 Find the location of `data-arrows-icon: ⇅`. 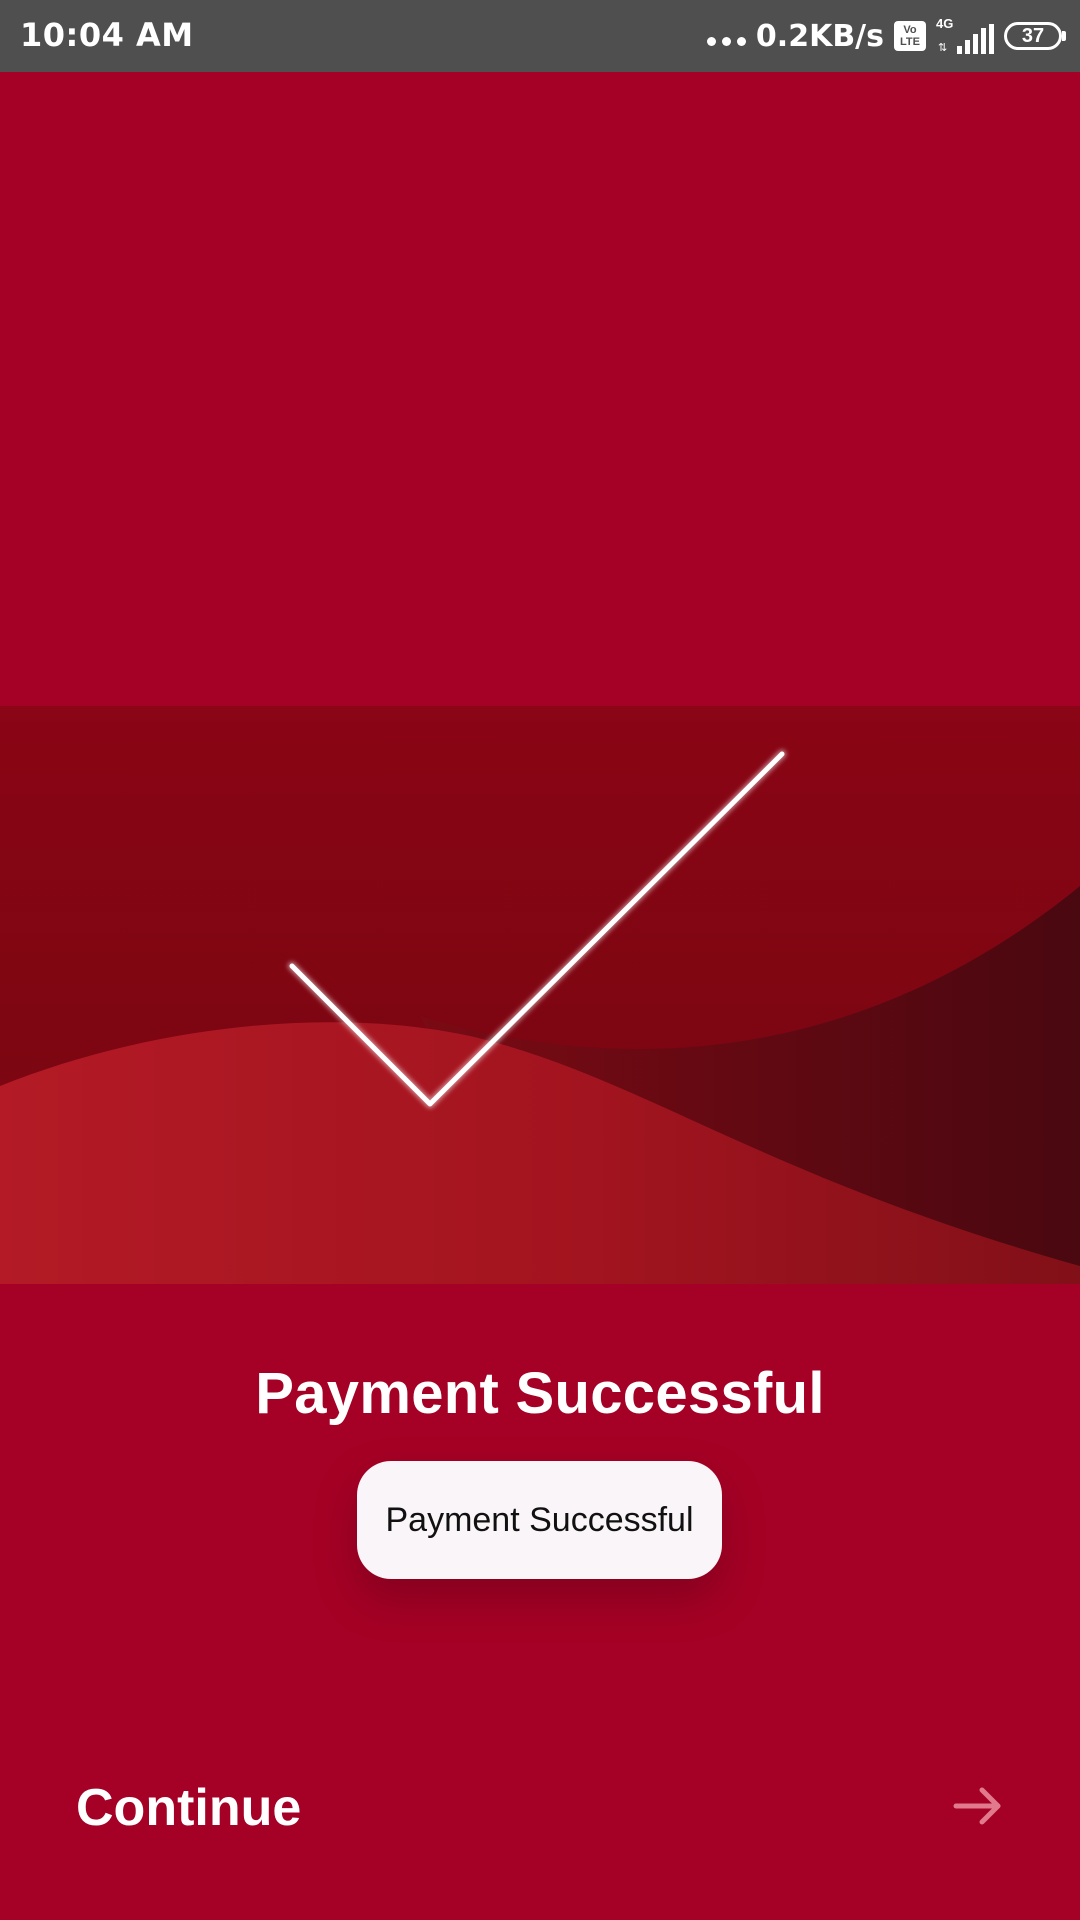

data-arrows-icon: ⇅ is located at coordinates (943, 48).